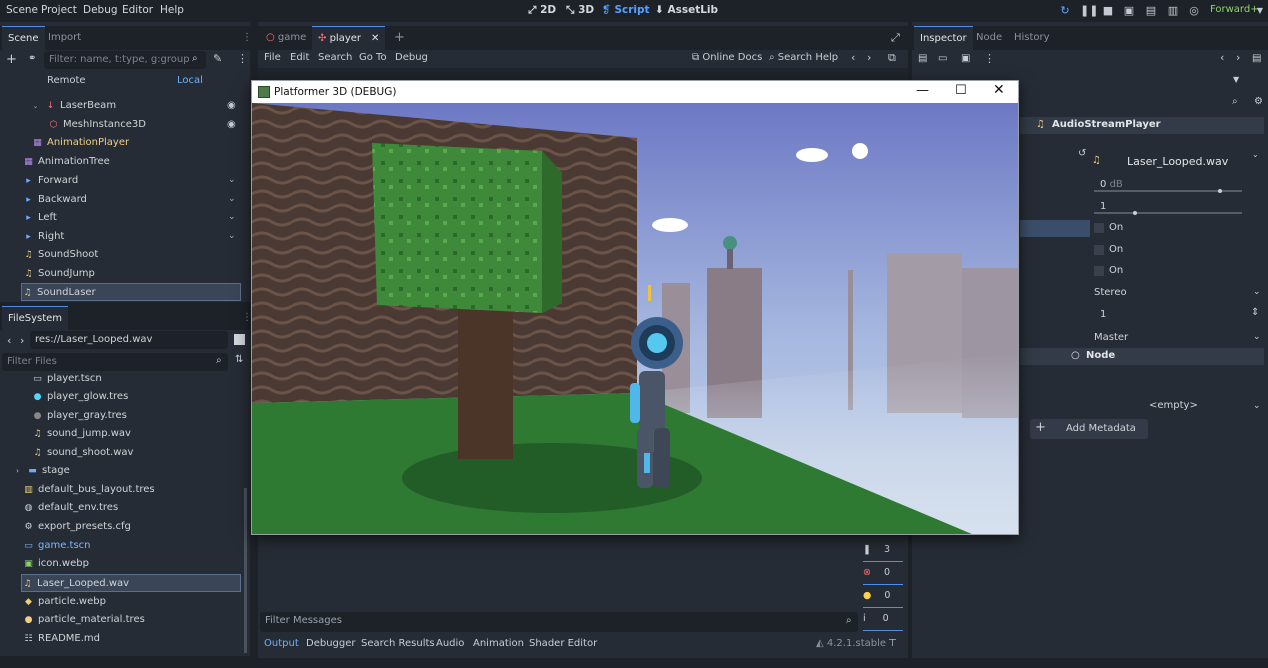  What do you see at coordinates (922, 90) in the screenshot?
I see `minimize-icon: —` at bounding box center [922, 90].